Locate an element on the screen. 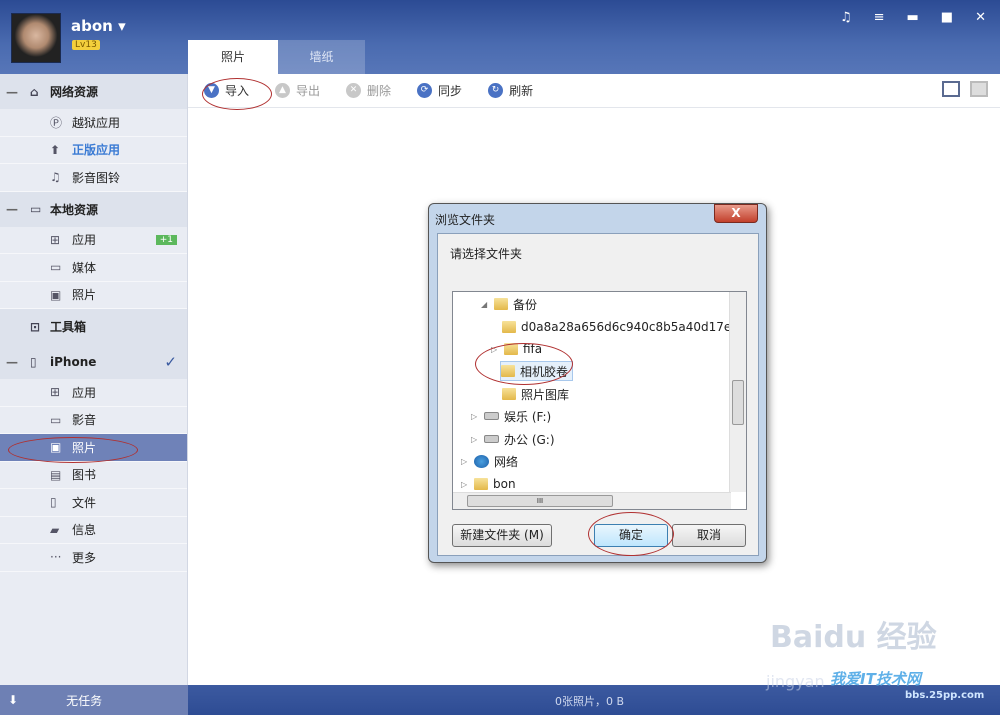 The image size is (1000, 715). update-badge: +1 is located at coordinates (166, 239).